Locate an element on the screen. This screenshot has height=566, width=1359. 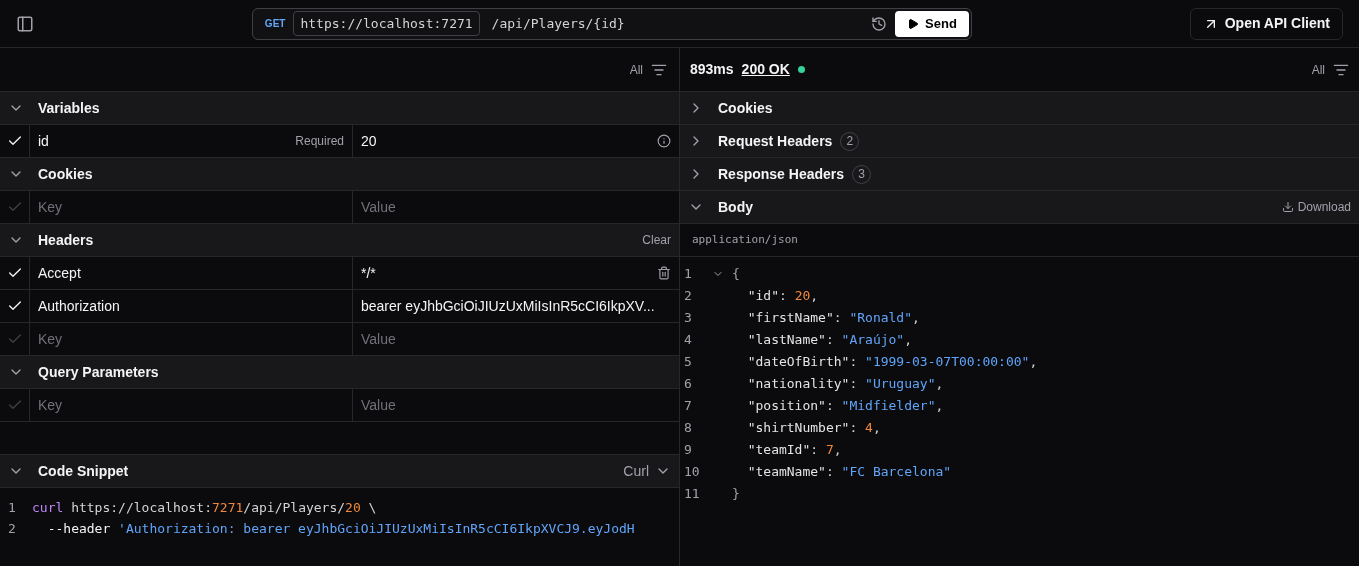
section-header: Headers Clear is located at coordinates (339, 240).